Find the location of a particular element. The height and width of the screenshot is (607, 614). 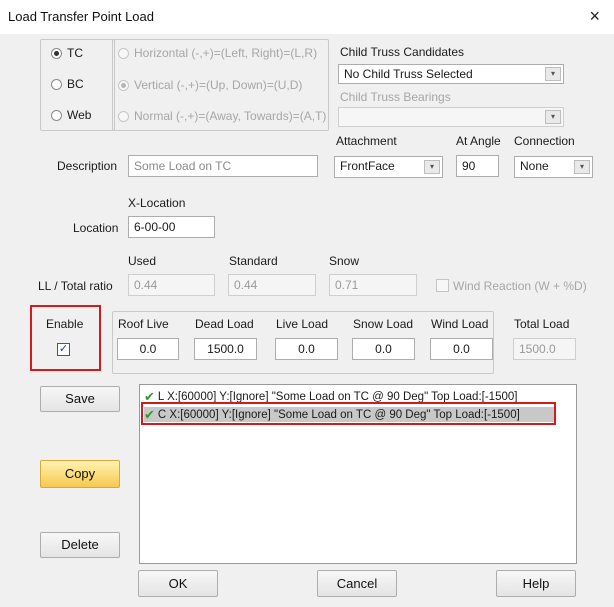

description-label: Description is located at coordinates (87, 166).